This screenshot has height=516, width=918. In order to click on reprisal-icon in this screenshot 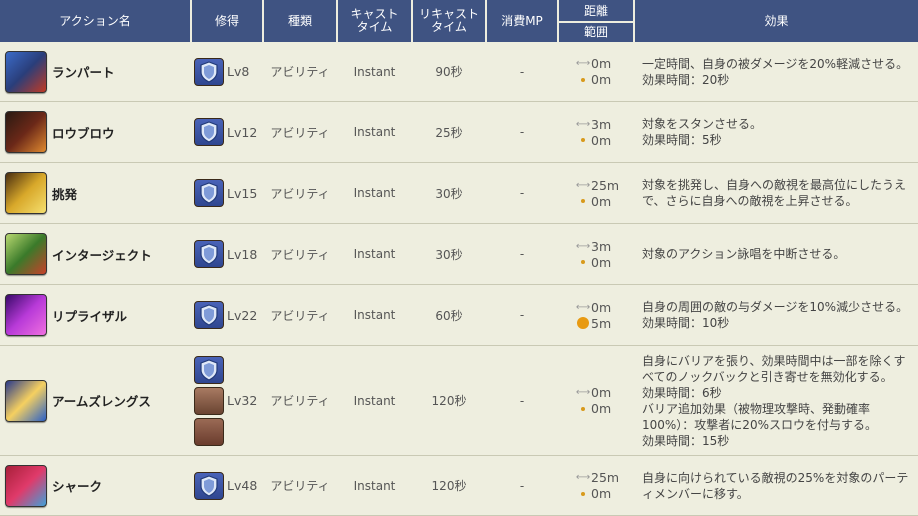, I will do `click(26, 315)`.